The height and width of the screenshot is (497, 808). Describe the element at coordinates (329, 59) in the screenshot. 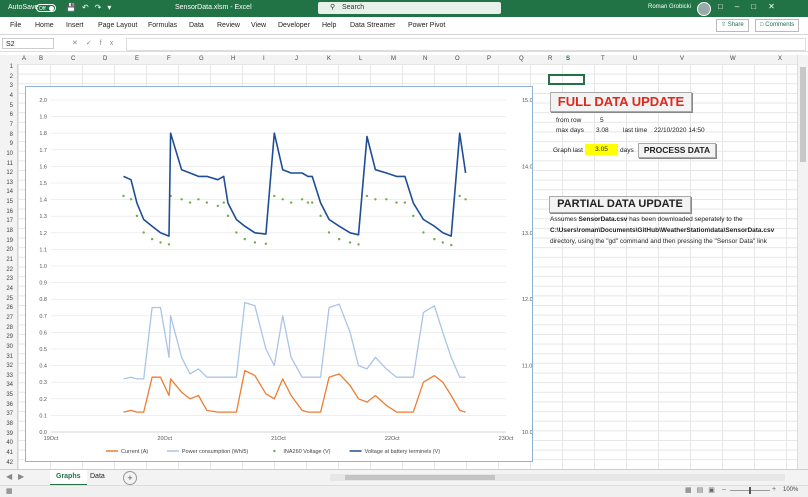

I see `col-header: K` at that location.